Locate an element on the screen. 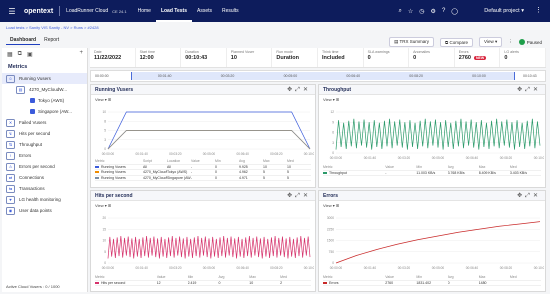  y-tick-label: 9 is located at coordinates (333, 122).